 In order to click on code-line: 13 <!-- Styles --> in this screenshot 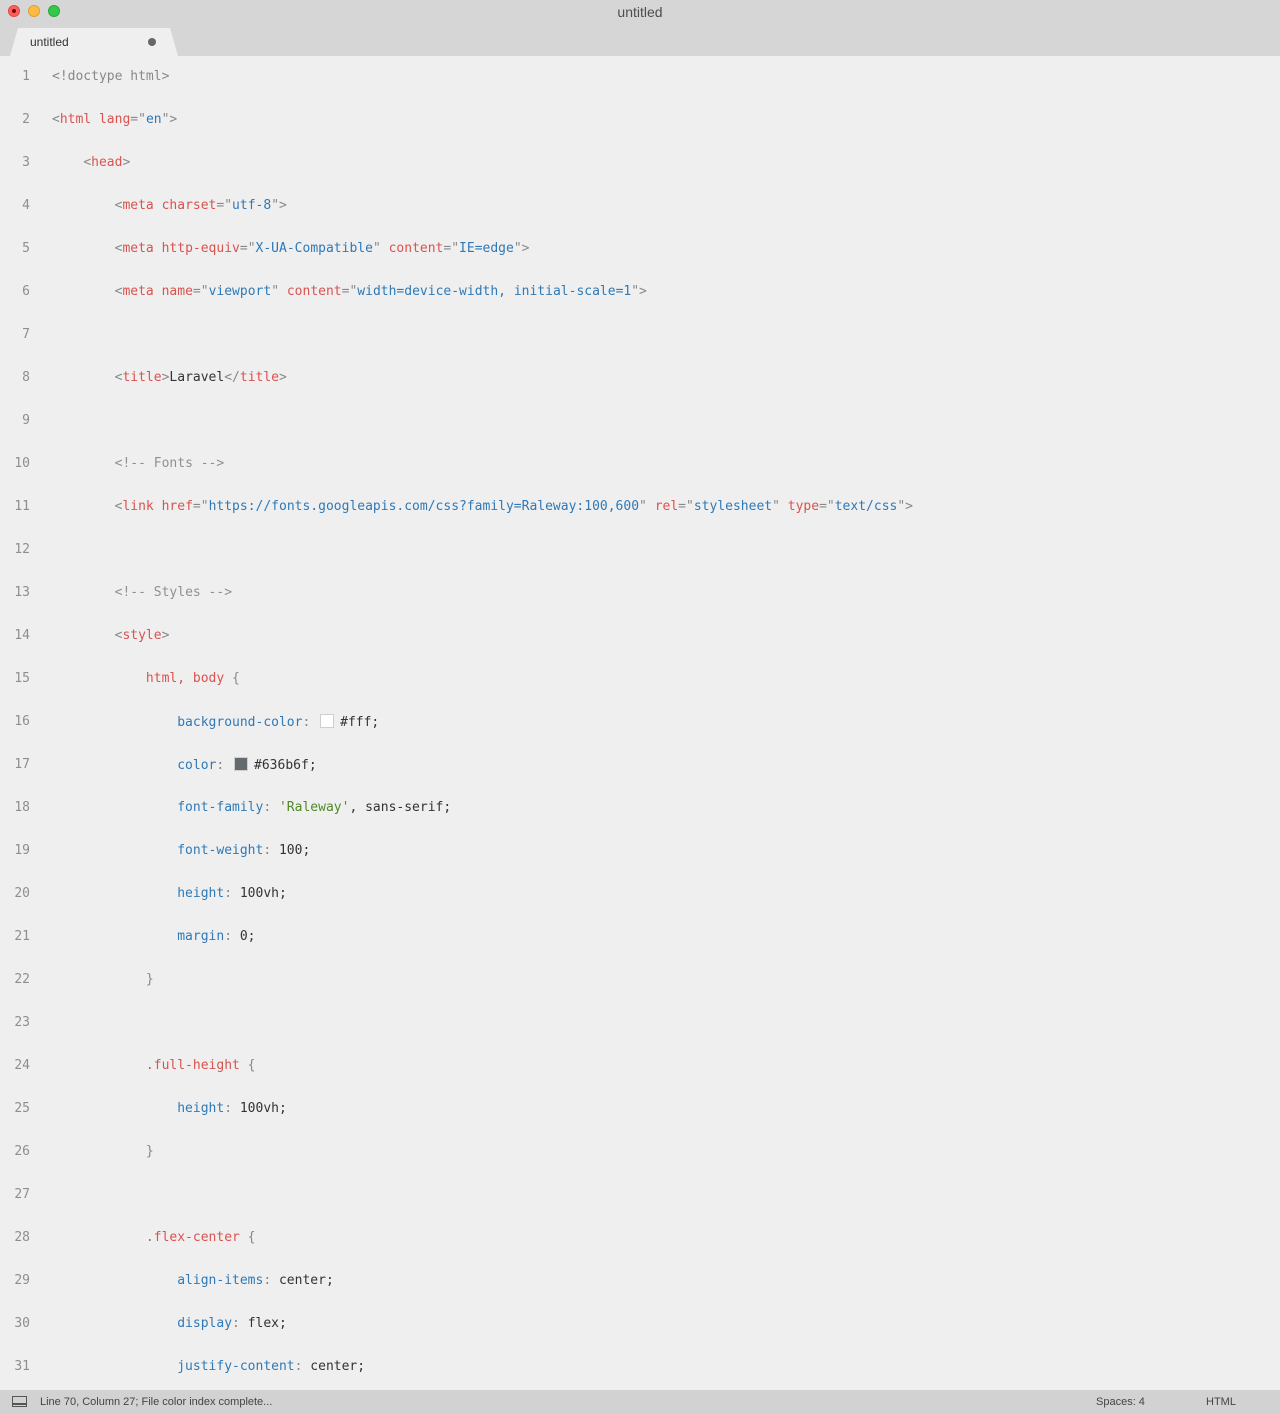, I will do `click(640, 593)`.